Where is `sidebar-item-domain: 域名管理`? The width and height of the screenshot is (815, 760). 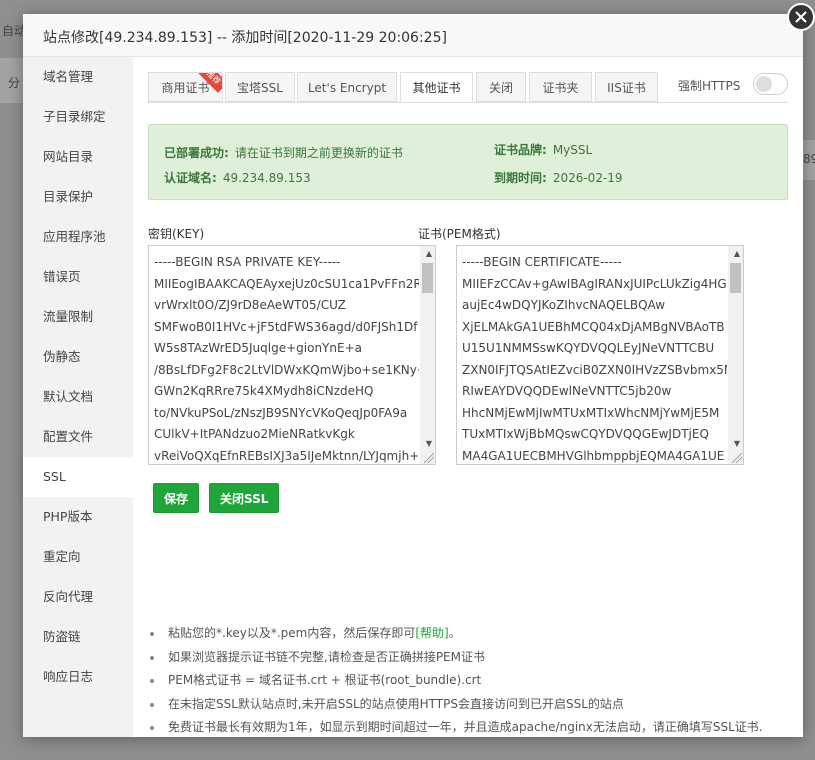
sidebar-item-domain: 域名管理 is located at coordinates (78, 77).